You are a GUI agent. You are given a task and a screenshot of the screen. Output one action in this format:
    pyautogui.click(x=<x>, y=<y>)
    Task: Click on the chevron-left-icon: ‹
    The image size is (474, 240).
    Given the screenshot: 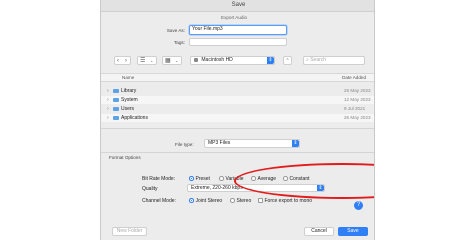 What is the action you would take?
    pyautogui.click(x=118, y=61)
    